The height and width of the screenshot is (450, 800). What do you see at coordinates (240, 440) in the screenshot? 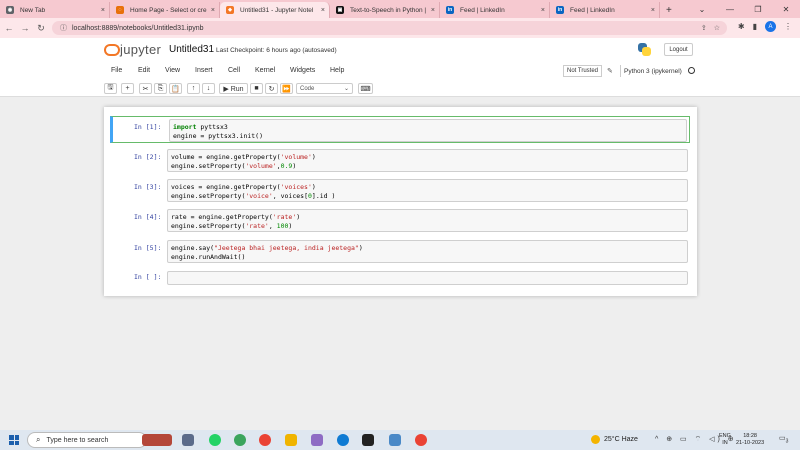
I see `app-icon-green` at bounding box center [240, 440].